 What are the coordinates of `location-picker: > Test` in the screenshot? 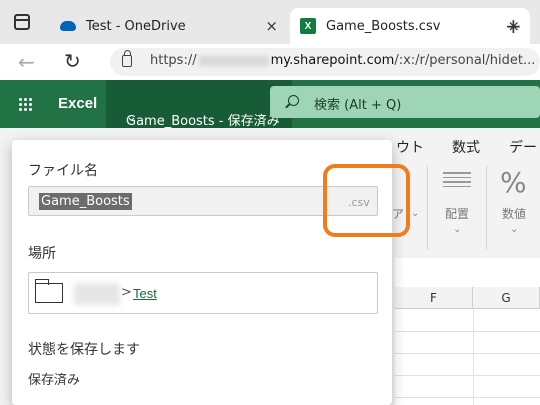 It's located at (203, 293).